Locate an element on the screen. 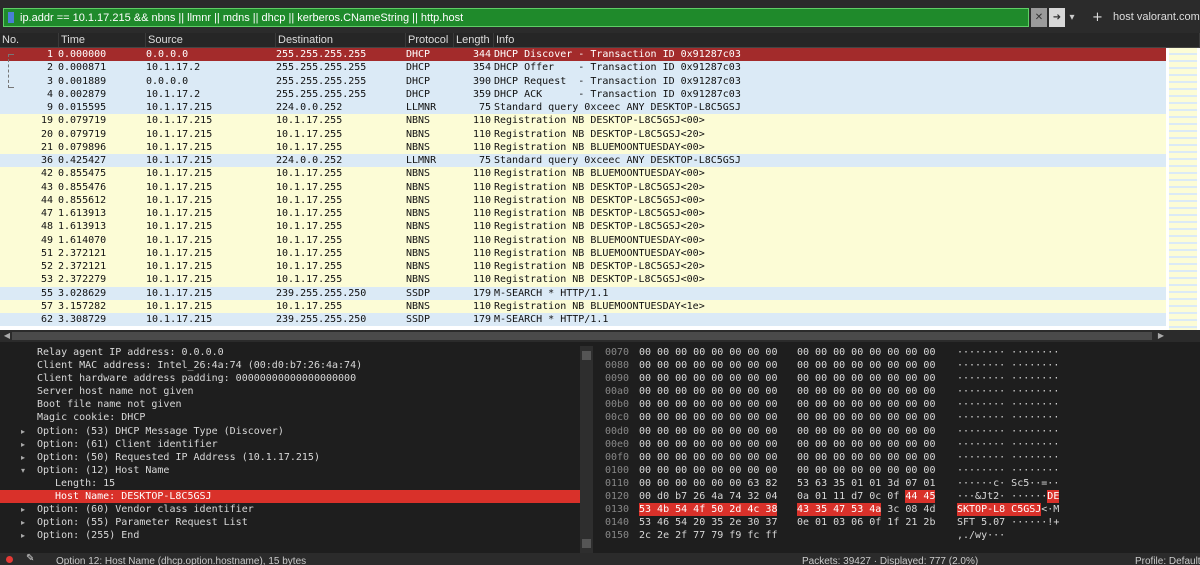 This screenshot has width=1200, height=565. horizontal-scrollbar: ◀ ▶ is located at coordinates (600, 336).